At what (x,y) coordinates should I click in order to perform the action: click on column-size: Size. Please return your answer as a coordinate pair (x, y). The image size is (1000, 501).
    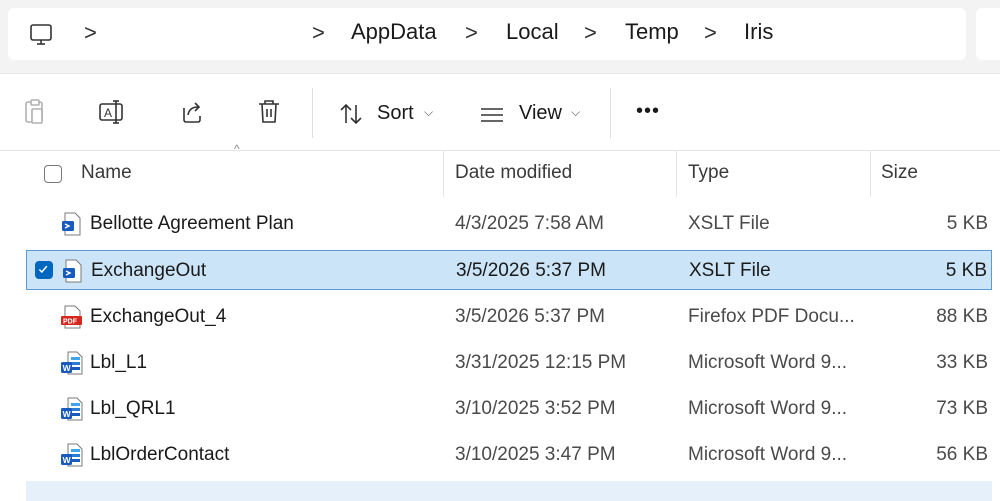
    Looking at the image, I should click on (899, 173).